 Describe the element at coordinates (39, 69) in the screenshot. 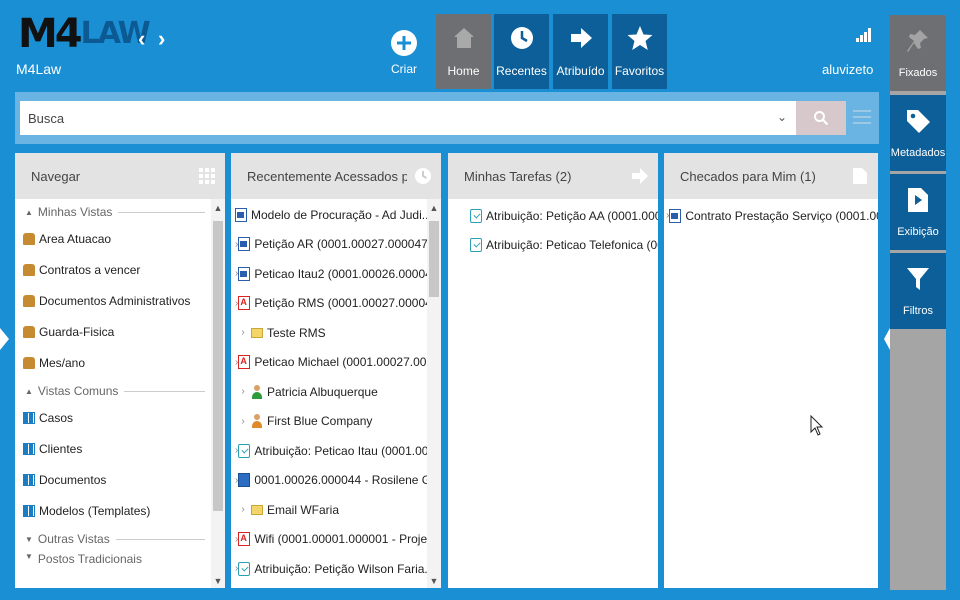

I see `app-name: M4Law` at that location.